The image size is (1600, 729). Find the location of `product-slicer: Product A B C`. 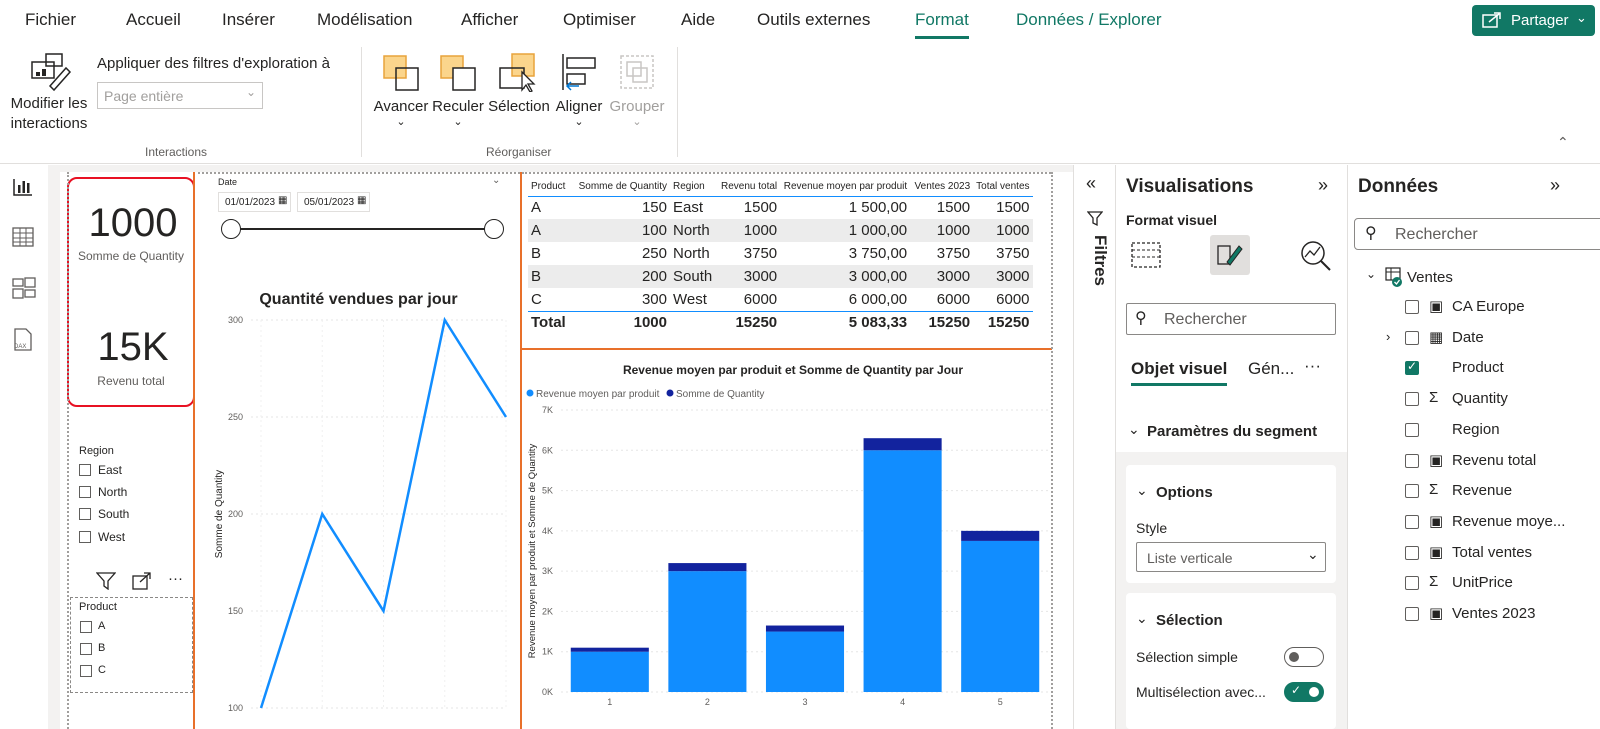

product-slicer: Product A B C is located at coordinates (131, 645).